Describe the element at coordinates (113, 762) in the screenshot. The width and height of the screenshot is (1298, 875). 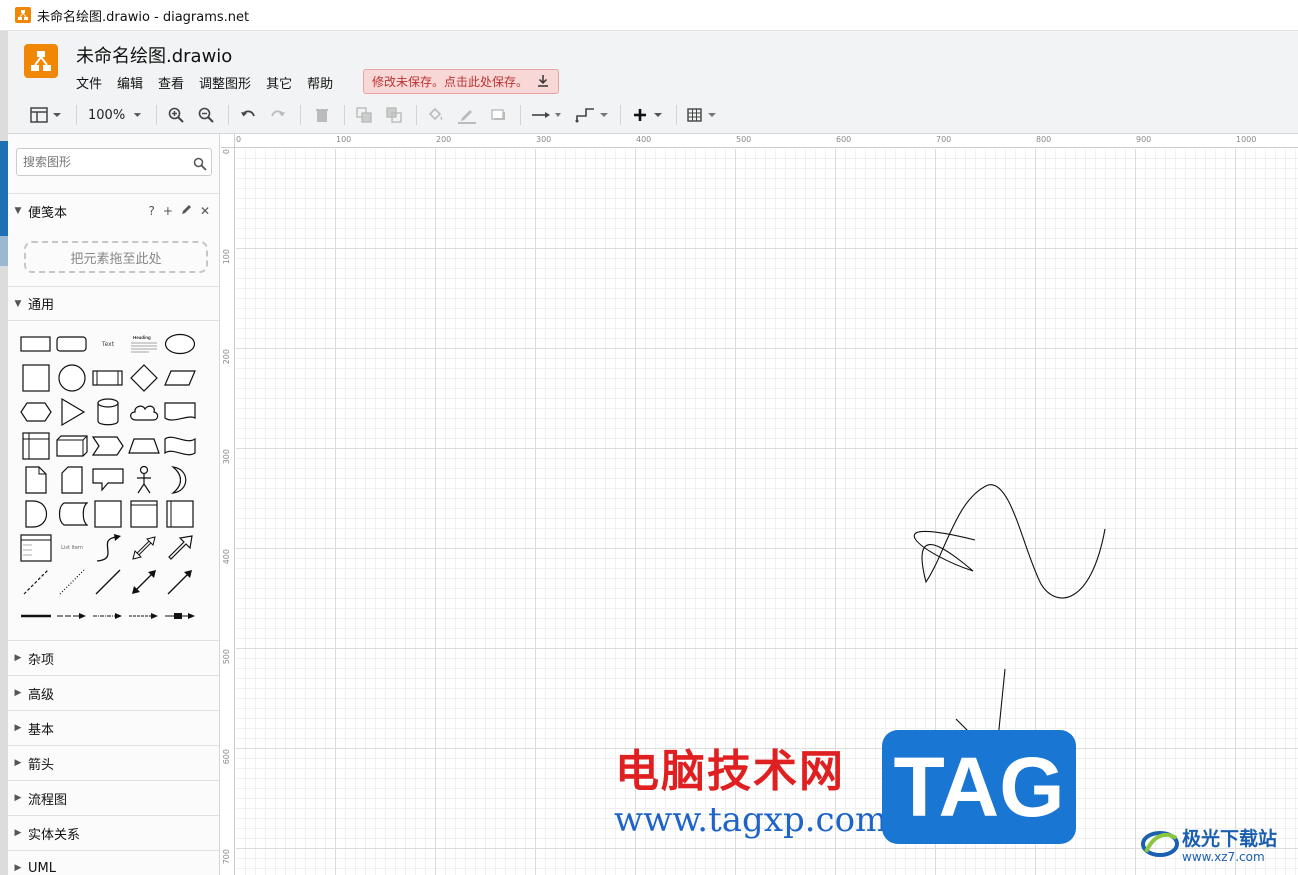
I see `arrows-section-header: ▶ 箭头` at that location.